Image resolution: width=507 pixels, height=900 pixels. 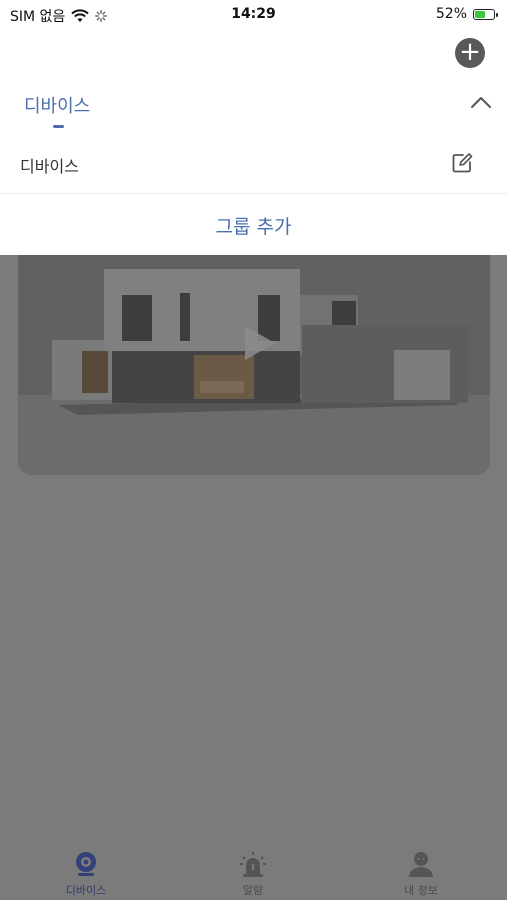 I want to click on plus-circle-icon: +, so click(x=470, y=52).